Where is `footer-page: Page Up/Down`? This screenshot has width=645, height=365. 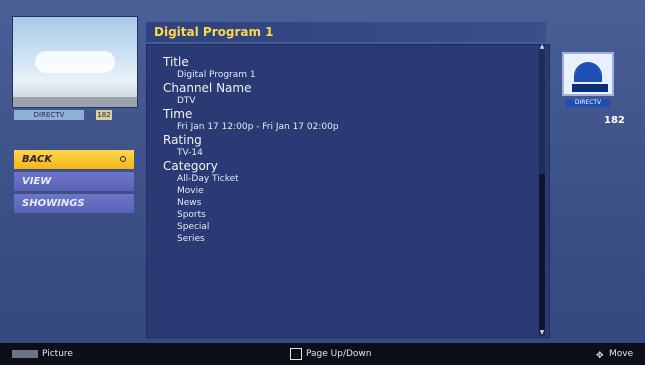
footer-page: Page Up/Down is located at coordinates (330, 354).